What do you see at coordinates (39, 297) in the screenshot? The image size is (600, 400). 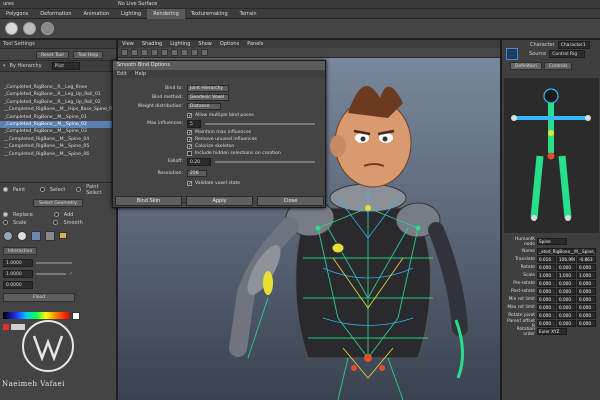 I see `flood-button: Flood` at bounding box center [39, 297].